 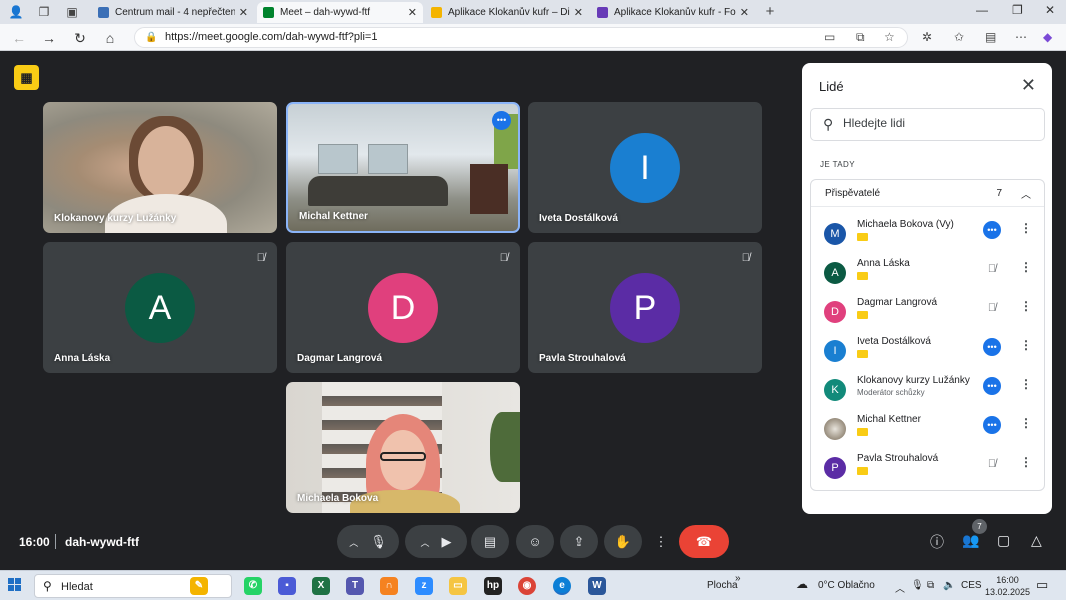 I want to click on back-icon: ←, so click(x=19, y=38).